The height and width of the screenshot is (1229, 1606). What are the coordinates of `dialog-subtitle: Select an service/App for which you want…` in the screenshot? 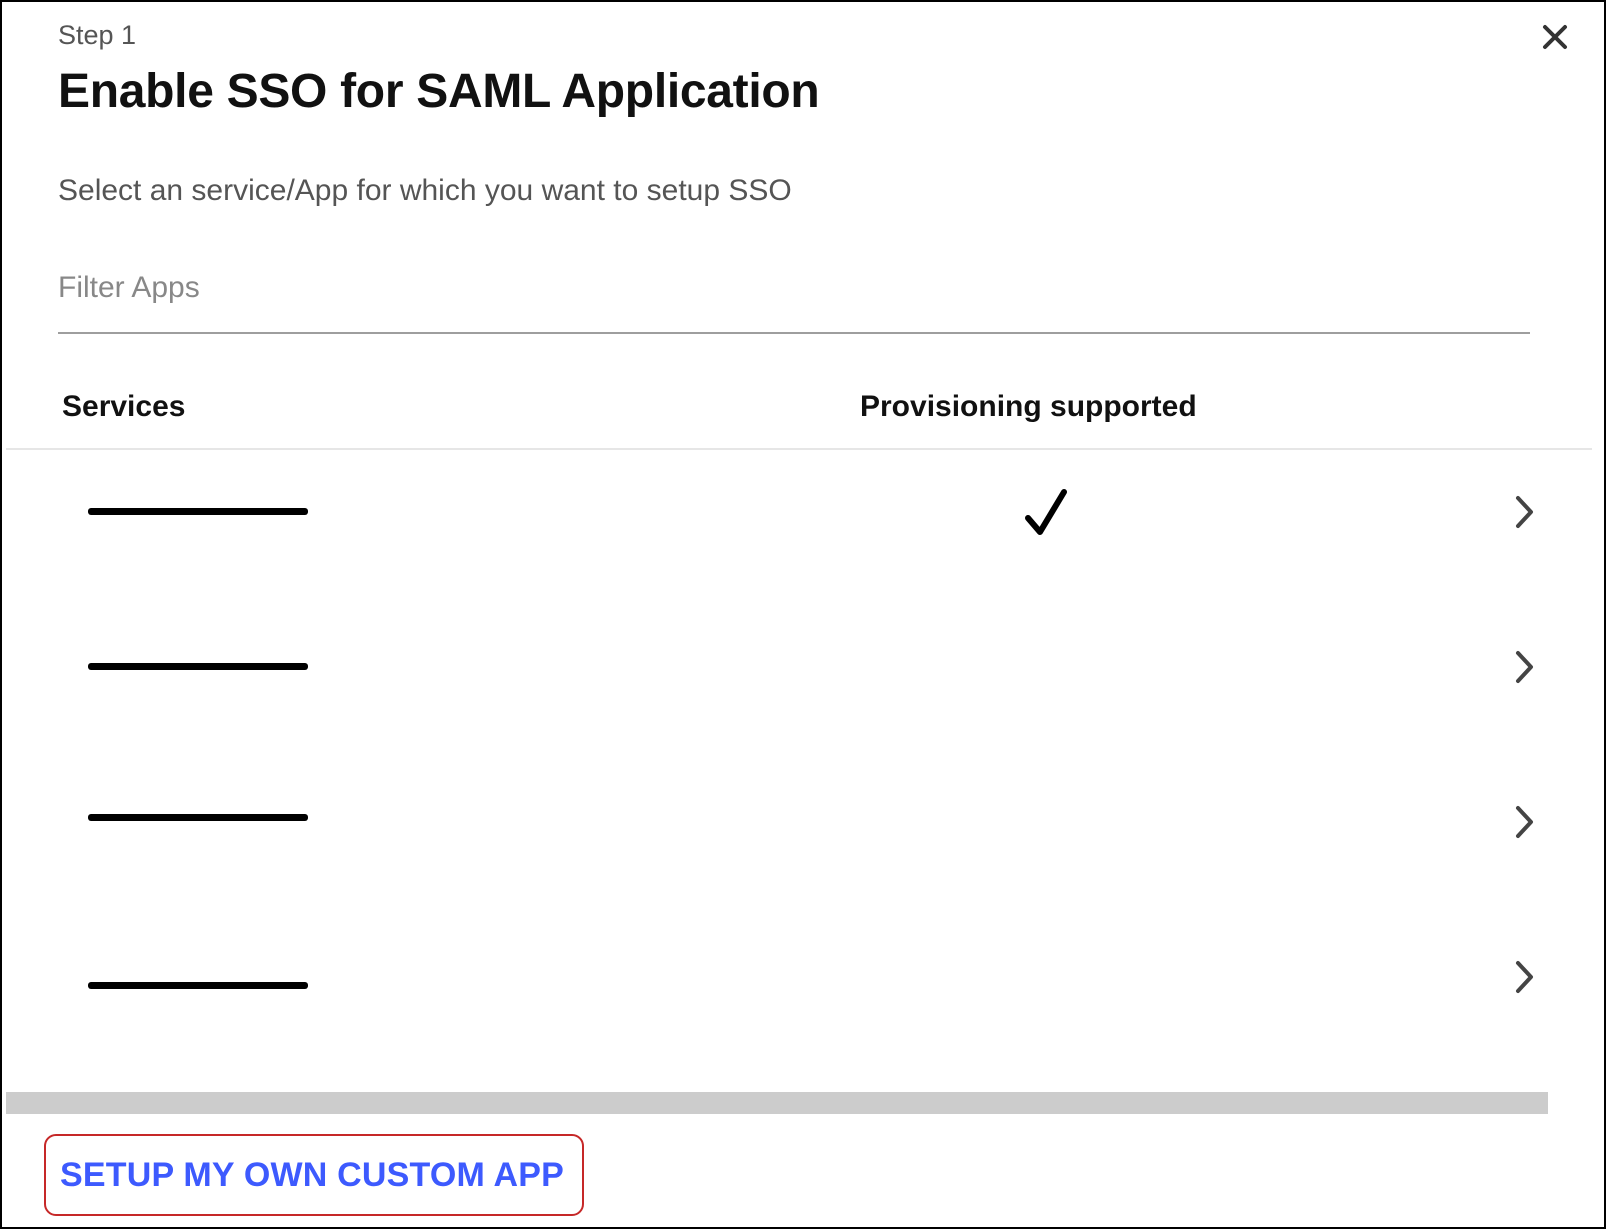 It's located at (425, 190).